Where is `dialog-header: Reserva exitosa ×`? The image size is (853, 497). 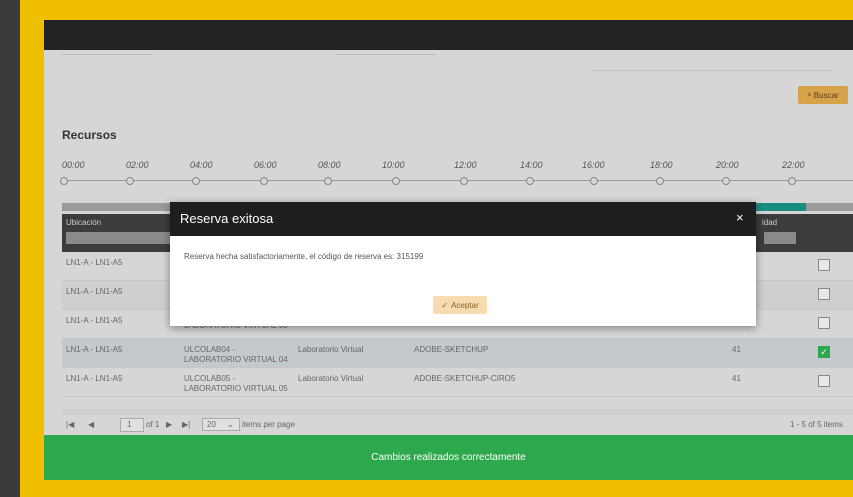 dialog-header: Reserva exitosa × is located at coordinates (463, 219).